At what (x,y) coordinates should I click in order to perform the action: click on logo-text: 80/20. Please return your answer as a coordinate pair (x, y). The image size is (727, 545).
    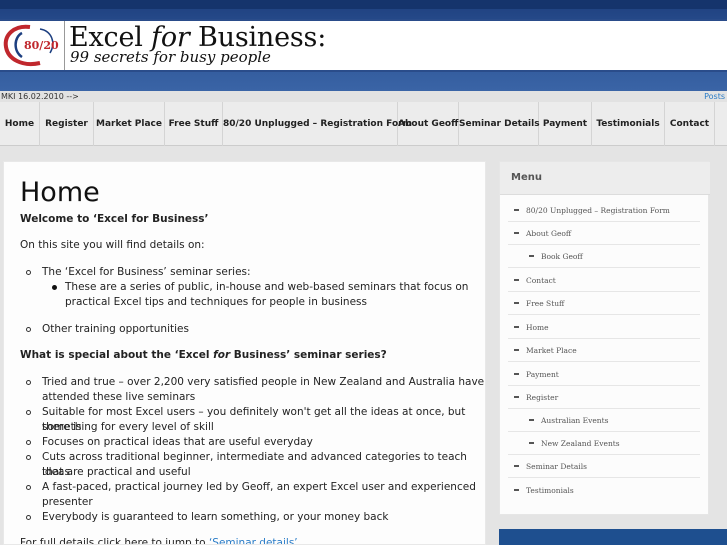
    Looking at the image, I should click on (41, 45).